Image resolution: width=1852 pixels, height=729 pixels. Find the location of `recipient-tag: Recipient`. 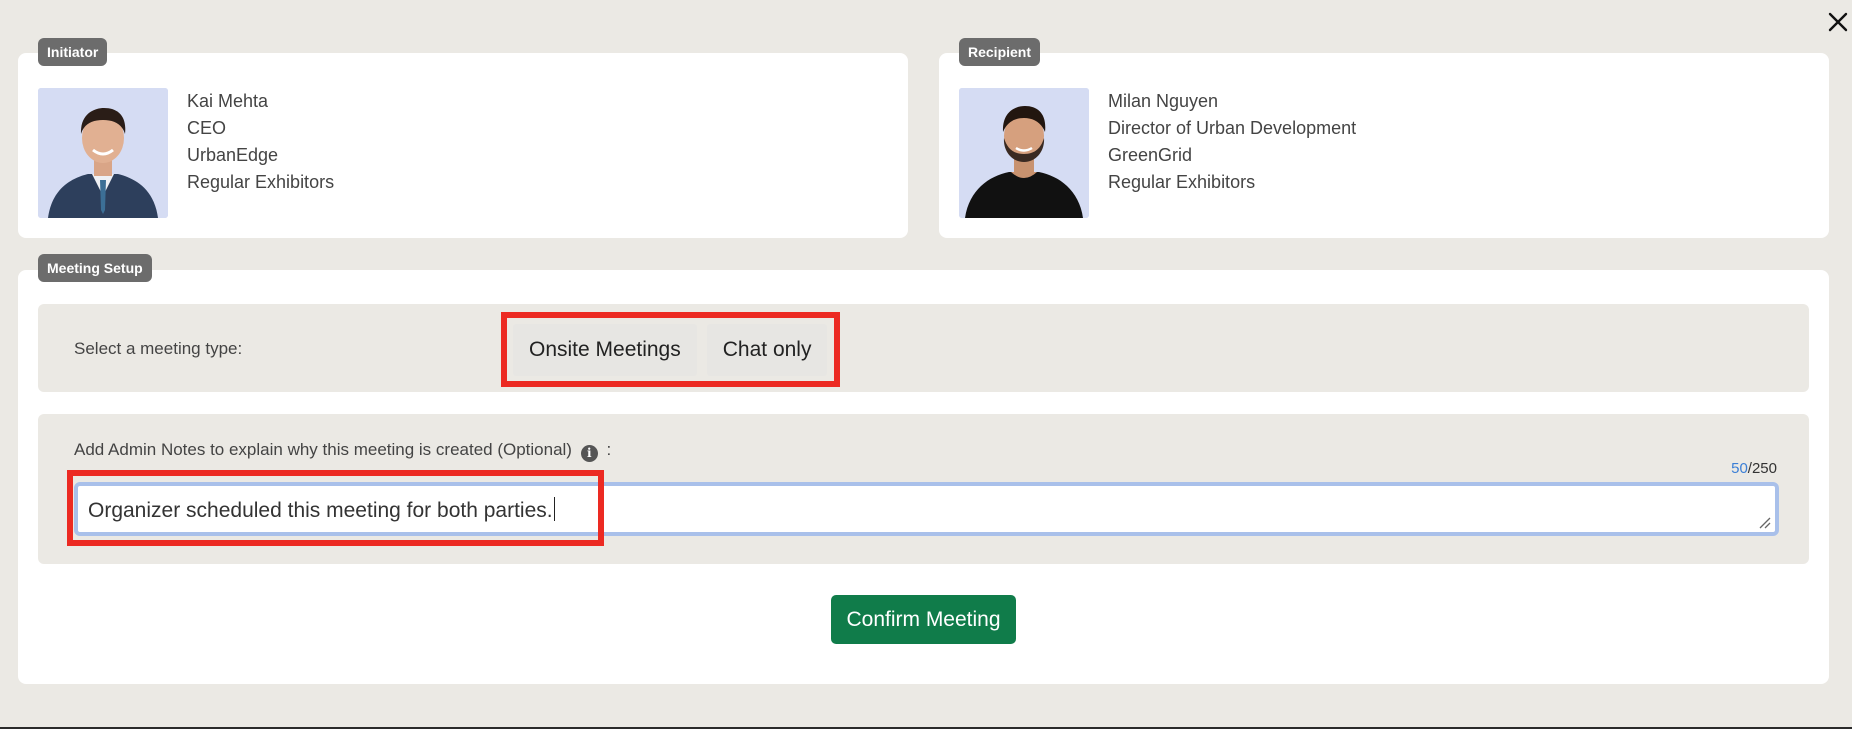

recipient-tag: Recipient is located at coordinates (1000, 52).